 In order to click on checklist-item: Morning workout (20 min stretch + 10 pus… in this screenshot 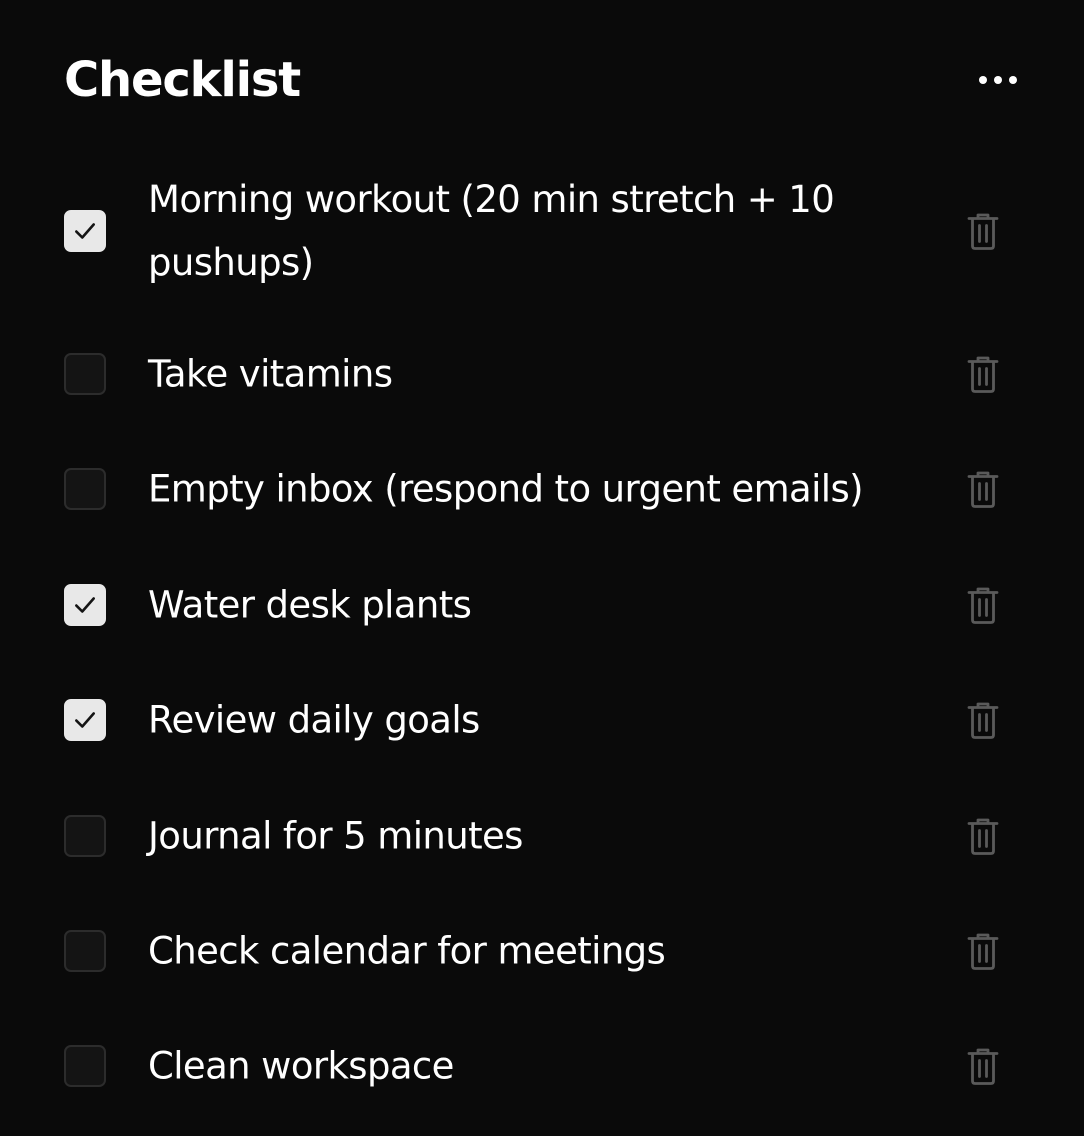, I will do `click(542, 231)`.